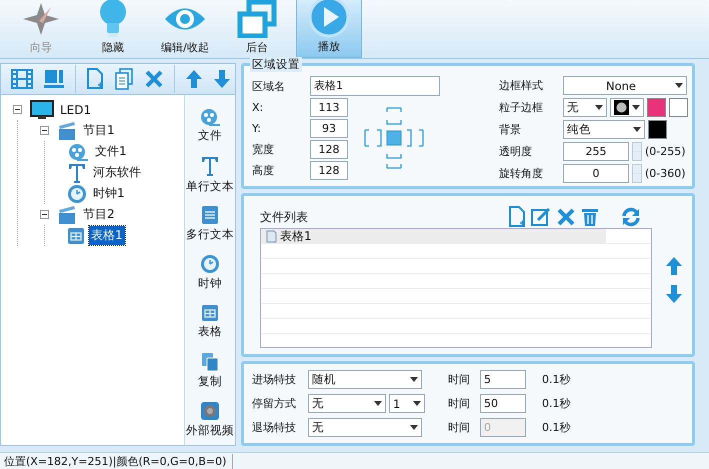 This screenshot has width=709, height=469. I want to click on range-text: (0-255), so click(665, 151).